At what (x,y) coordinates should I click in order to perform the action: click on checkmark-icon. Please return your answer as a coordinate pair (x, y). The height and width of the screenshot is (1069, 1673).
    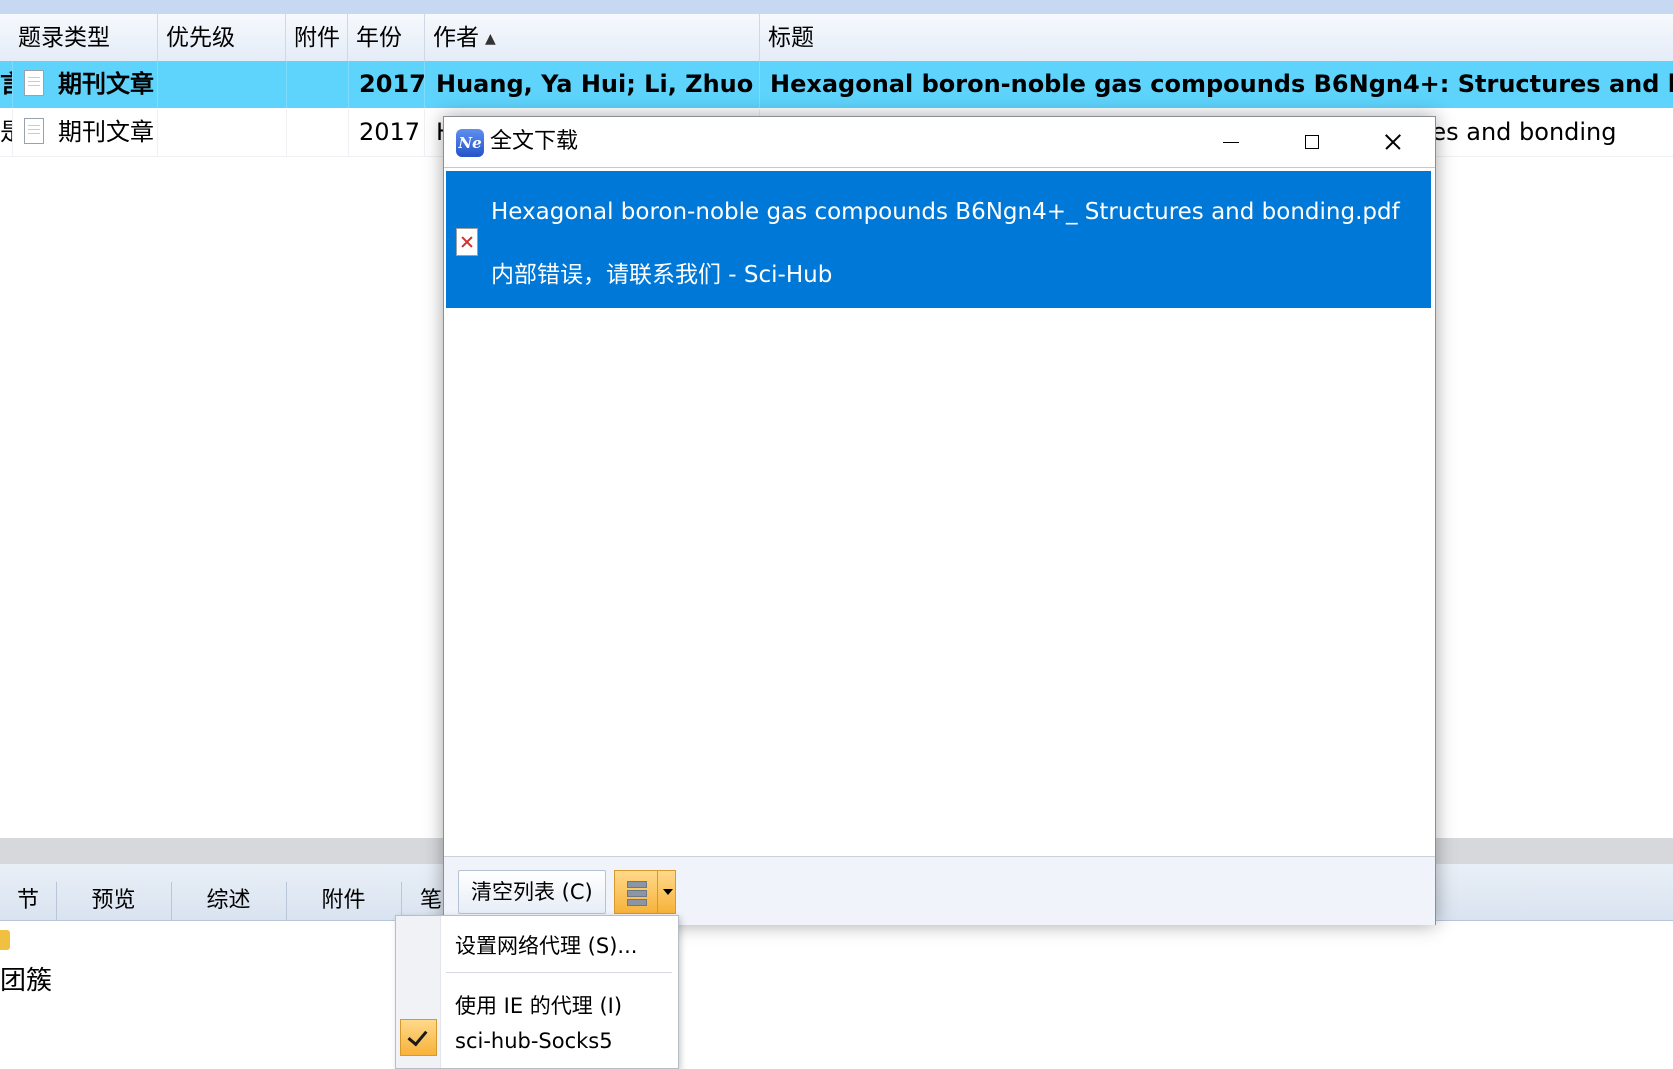
    Looking at the image, I should click on (418, 1037).